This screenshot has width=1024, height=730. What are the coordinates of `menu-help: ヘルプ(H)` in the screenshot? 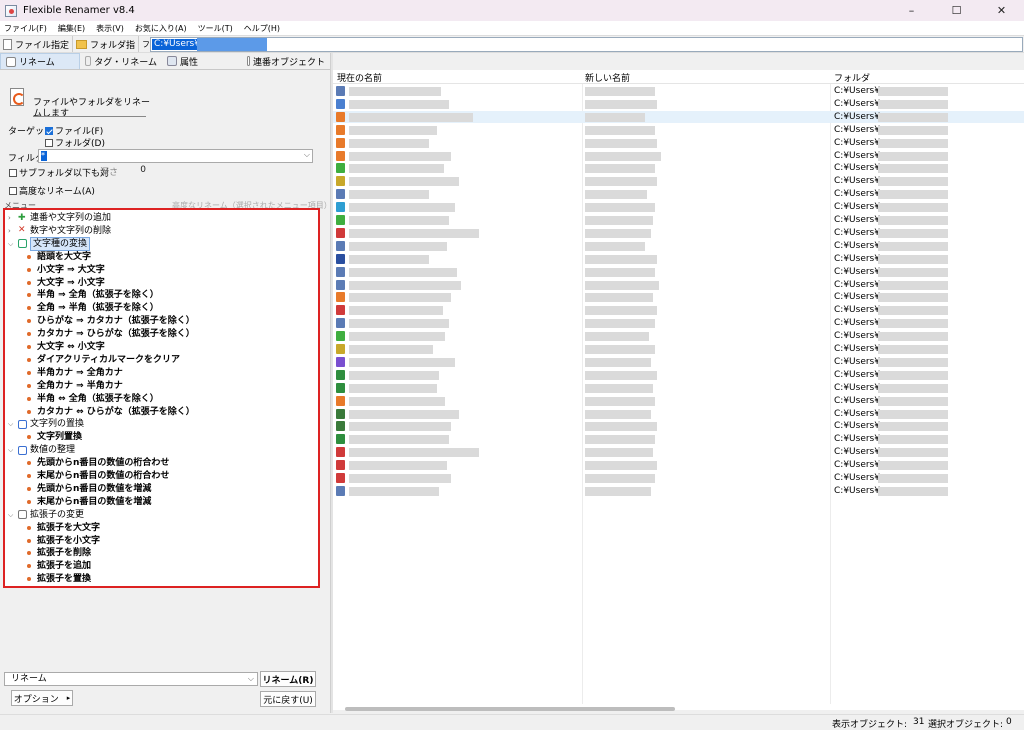 It's located at (262, 28).